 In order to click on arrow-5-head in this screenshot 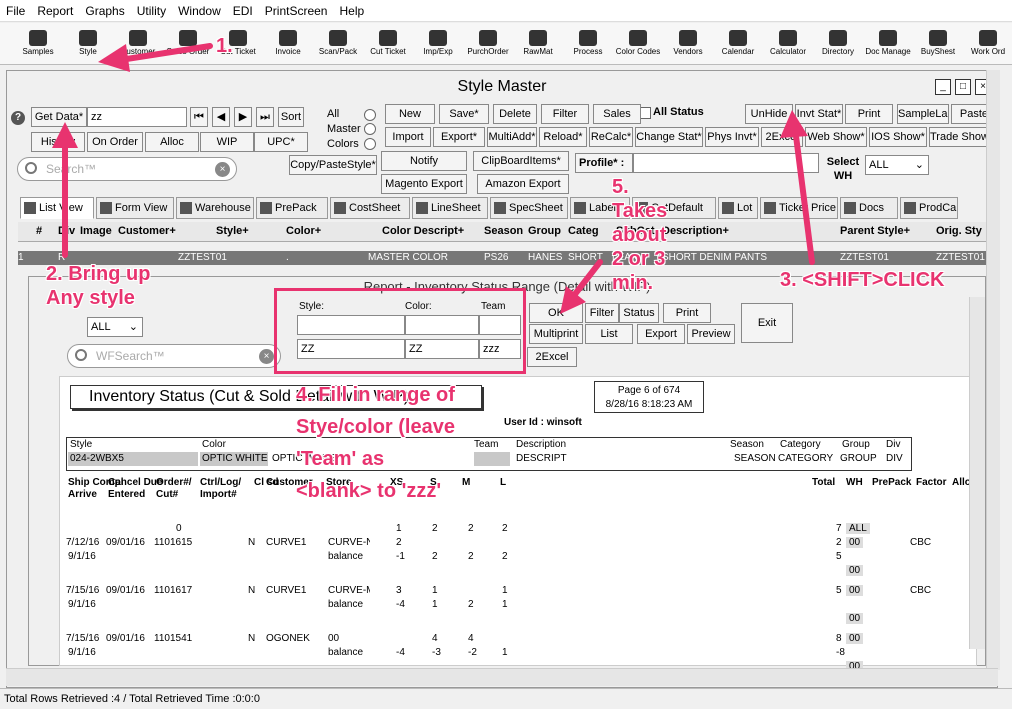, I will do `click(573, 300)`.